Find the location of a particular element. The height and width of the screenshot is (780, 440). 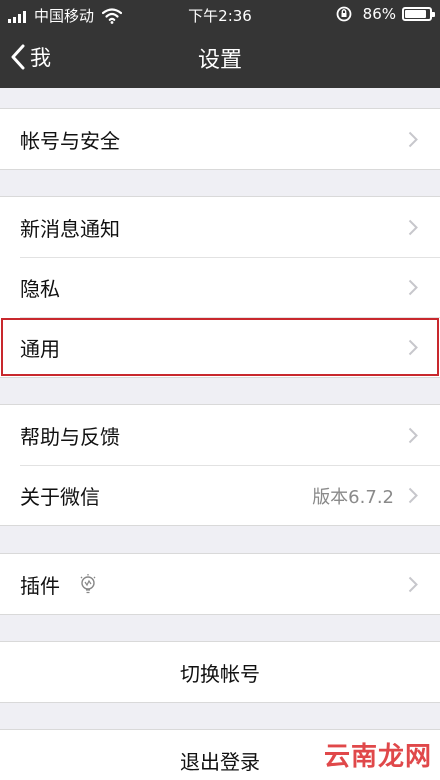

row-label: 帐号与安全 is located at coordinates (70, 140).